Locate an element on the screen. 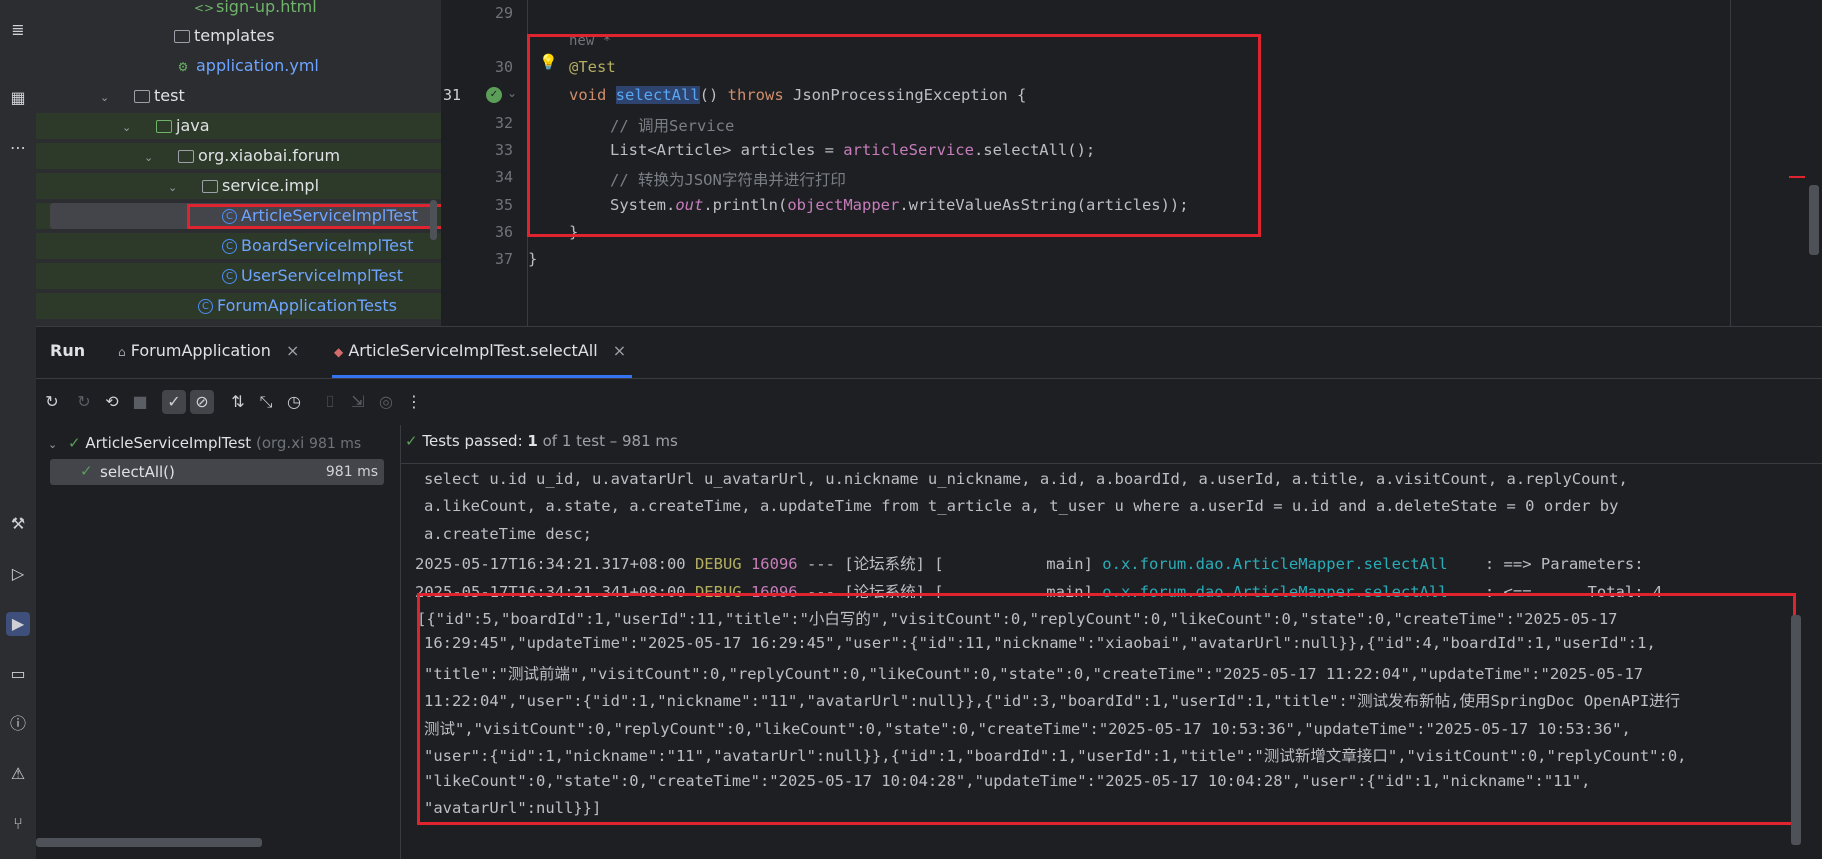 Image resolution: width=1822 pixels, height=859 pixels. test-status-bar: ✓ Tests passed: 1 of 1 test – 981 ms is located at coordinates (541, 441).